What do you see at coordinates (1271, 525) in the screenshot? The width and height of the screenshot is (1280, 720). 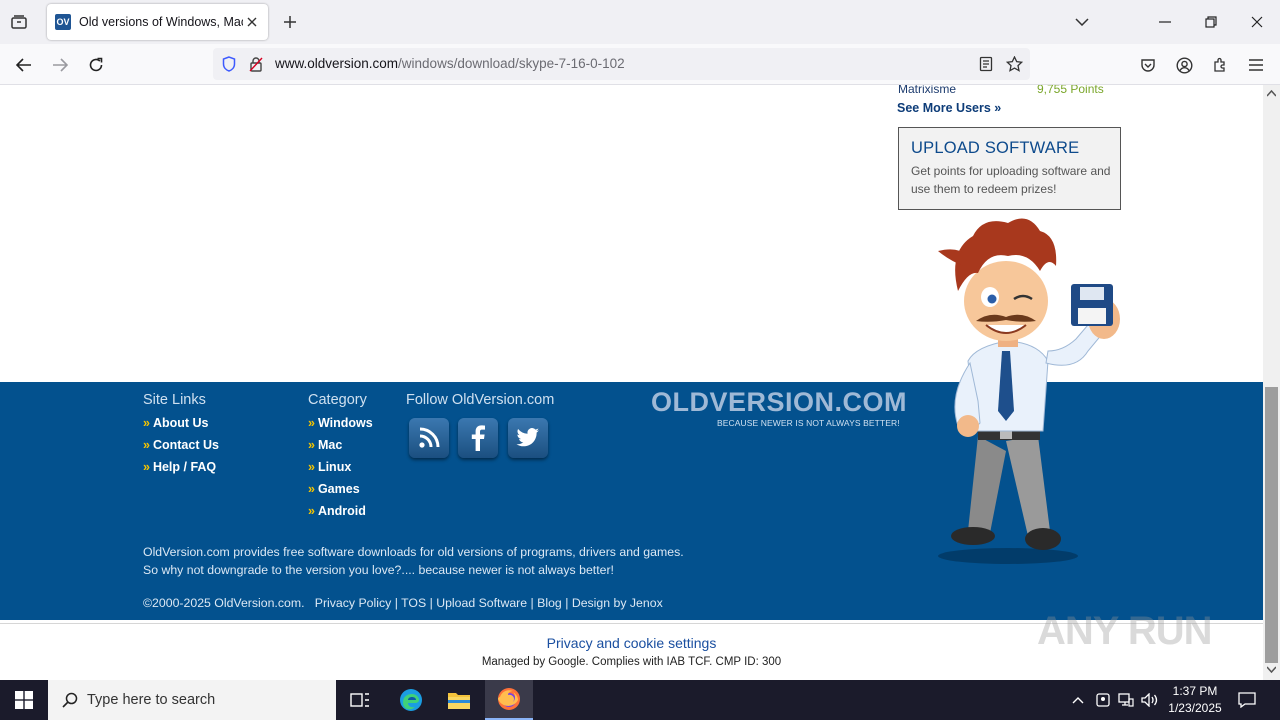 I see `scroll-thumb` at bounding box center [1271, 525].